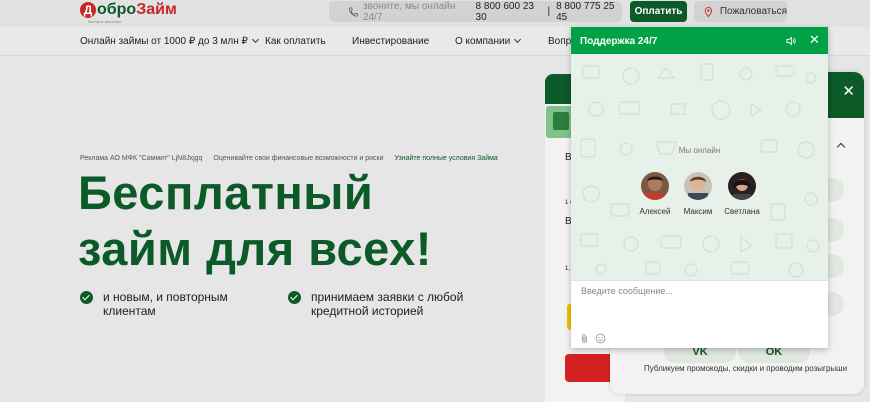  What do you see at coordinates (154, 304) in the screenshot?
I see `feature-new-and-repeat: и новым, и повторным клиентам` at bounding box center [154, 304].